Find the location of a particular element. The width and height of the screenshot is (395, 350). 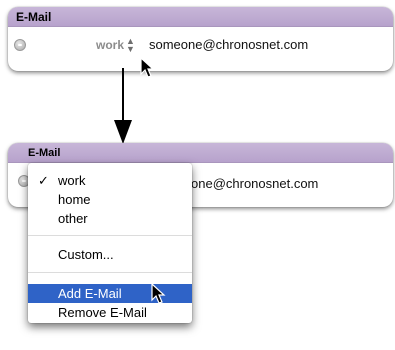

menu-item-add-email: Add E-Mail is located at coordinates (110, 293).